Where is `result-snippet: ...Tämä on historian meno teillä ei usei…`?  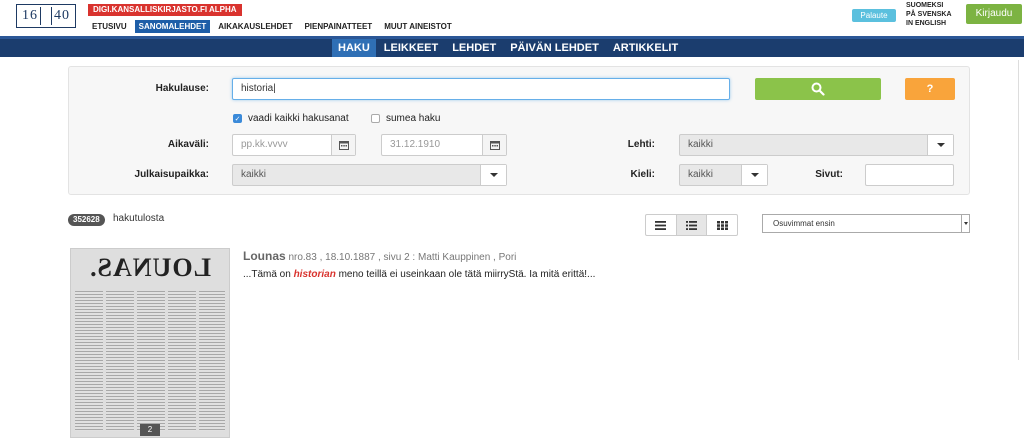
result-snippet: ...Tämä on historian meno teillä ei usei… is located at coordinates (419, 274).